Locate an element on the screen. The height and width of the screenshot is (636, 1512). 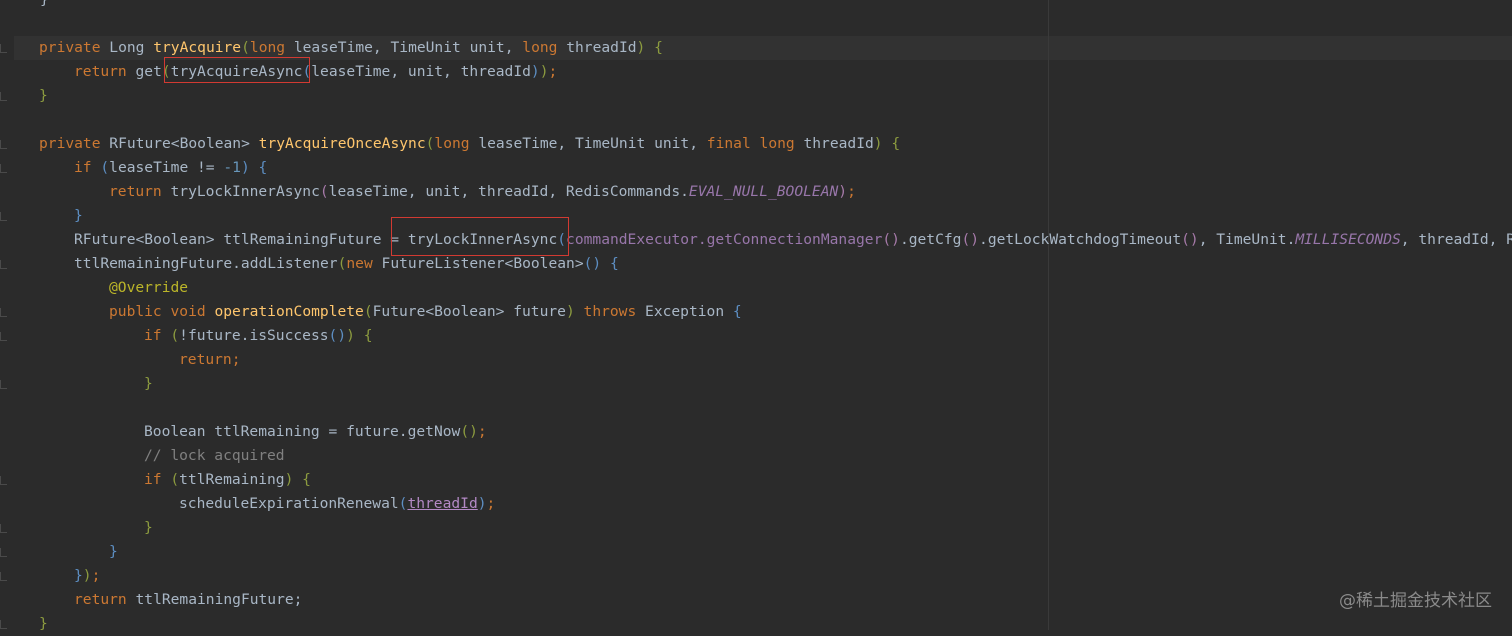
code-line: Boolean ttlRemaining = future.getNow(); is located at coordinates (315, 432).